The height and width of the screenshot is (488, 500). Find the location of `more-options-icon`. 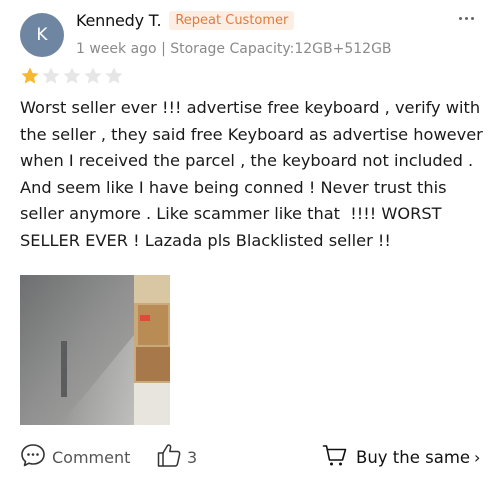

more-options-icon is located at coordinates (466, 18).